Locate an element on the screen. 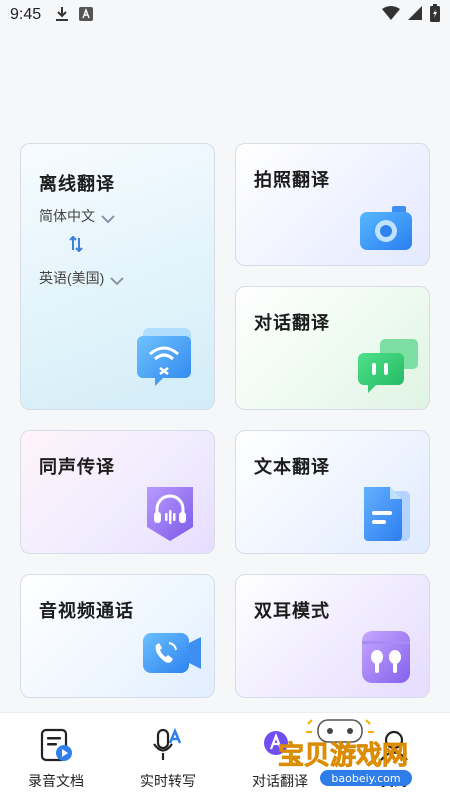 Image resolution: width=450 pixels, height=800 pixels. app-notification-icon is located at coordinates (86, 15).